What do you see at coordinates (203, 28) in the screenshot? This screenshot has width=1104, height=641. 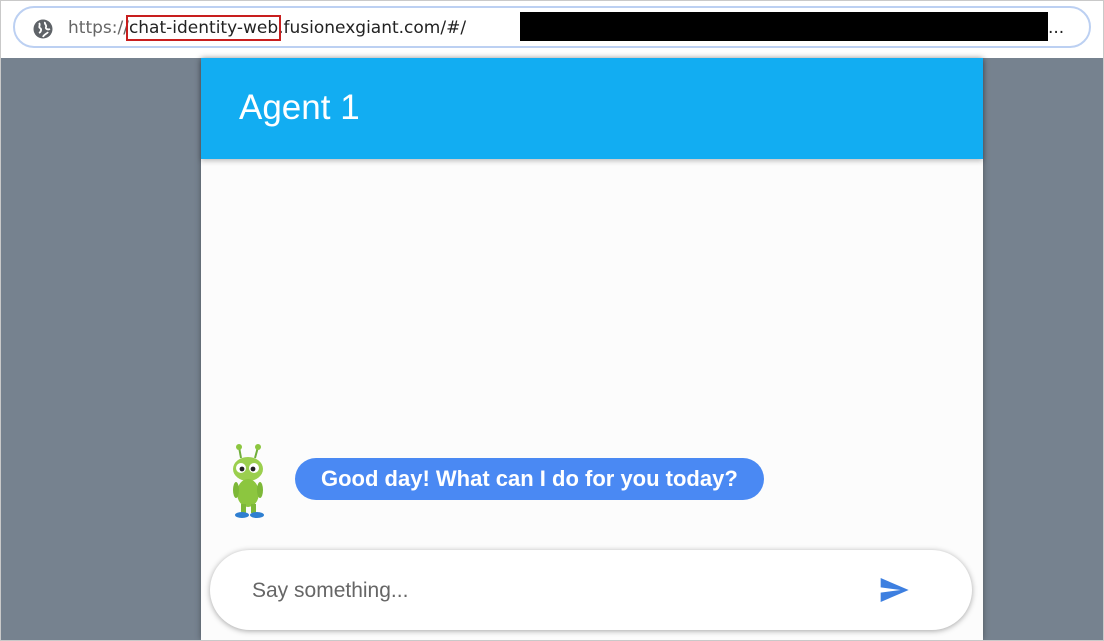 I see `url-subdomain-highlight: chat-identity-web` at bounding box center [203, 28].